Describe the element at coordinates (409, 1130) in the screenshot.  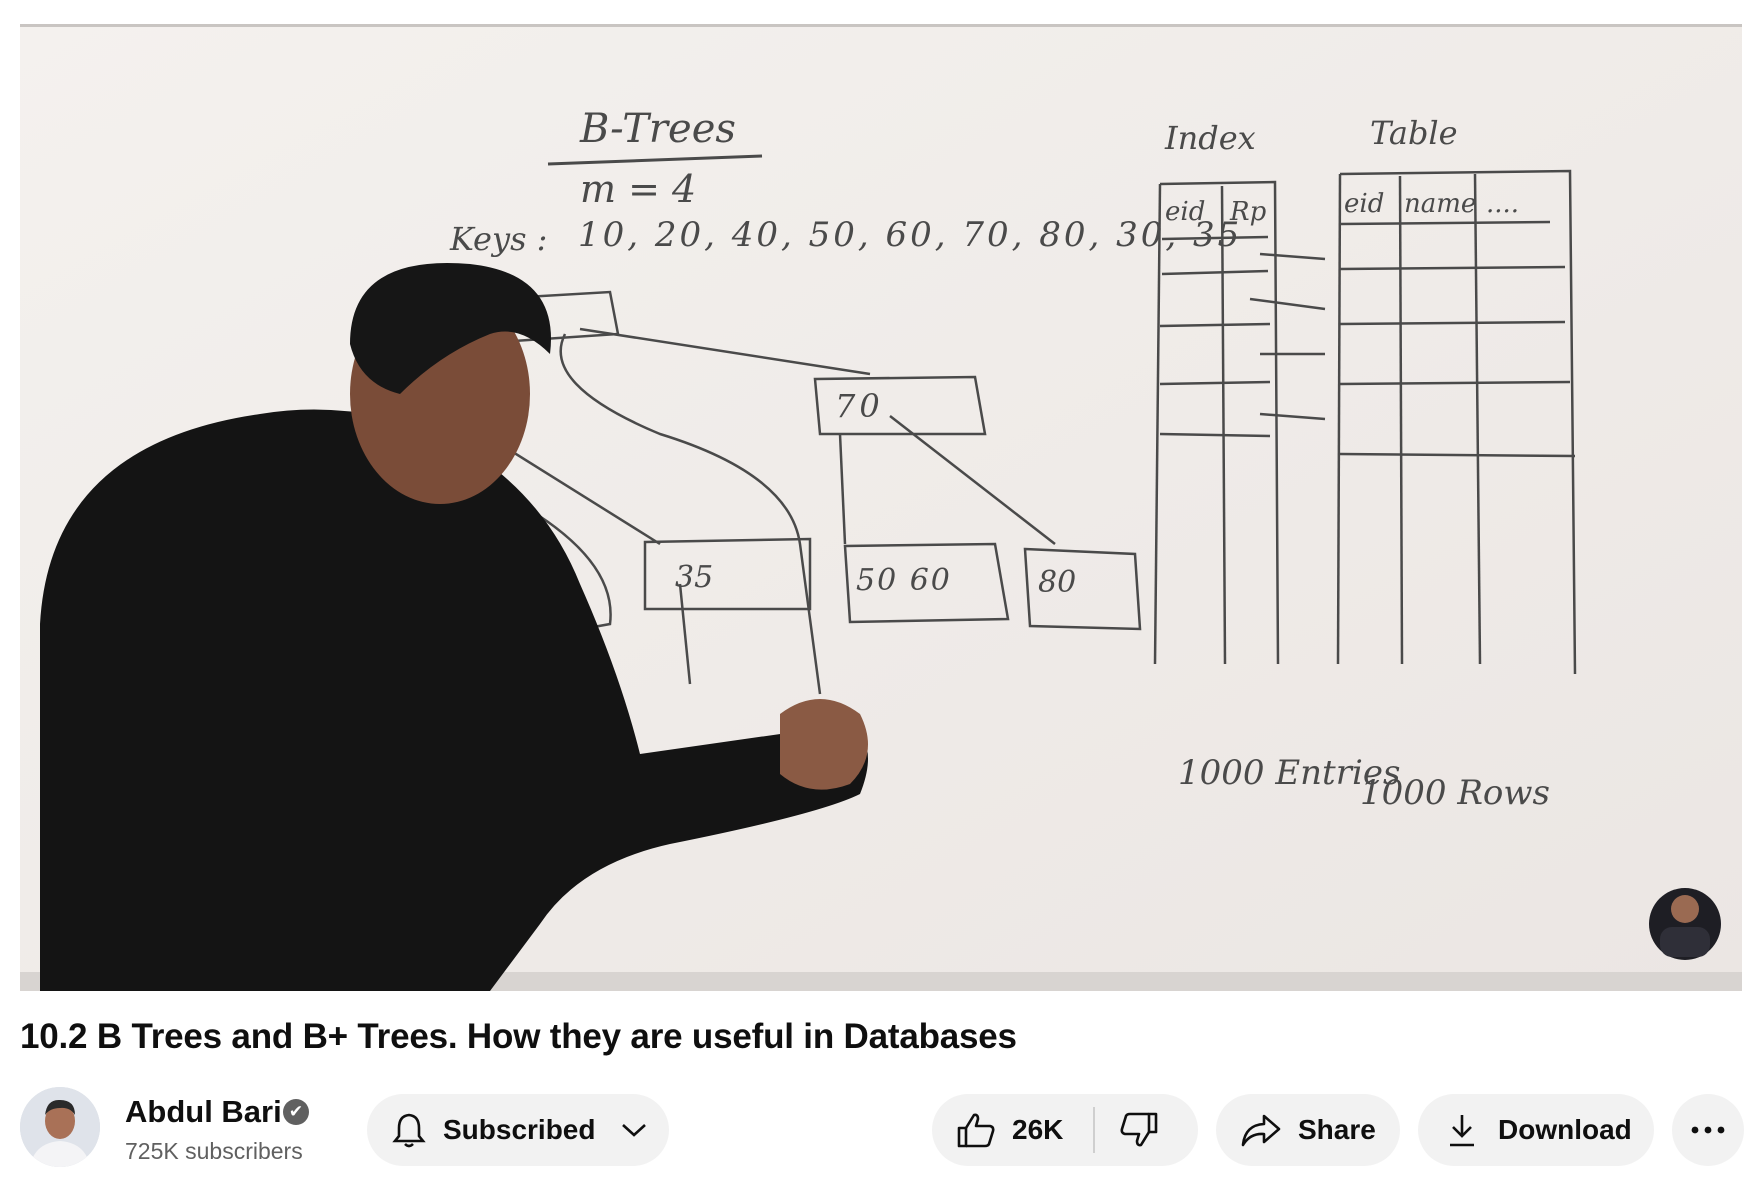
I see `bell-icon` at that location.